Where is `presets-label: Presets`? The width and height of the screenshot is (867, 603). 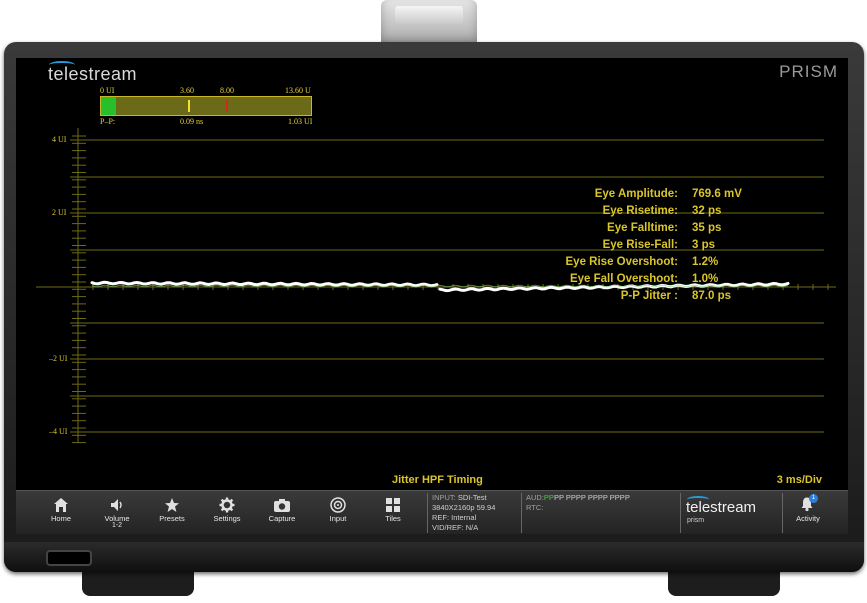 presets-label: Presets is located at coordinates (172, 518).